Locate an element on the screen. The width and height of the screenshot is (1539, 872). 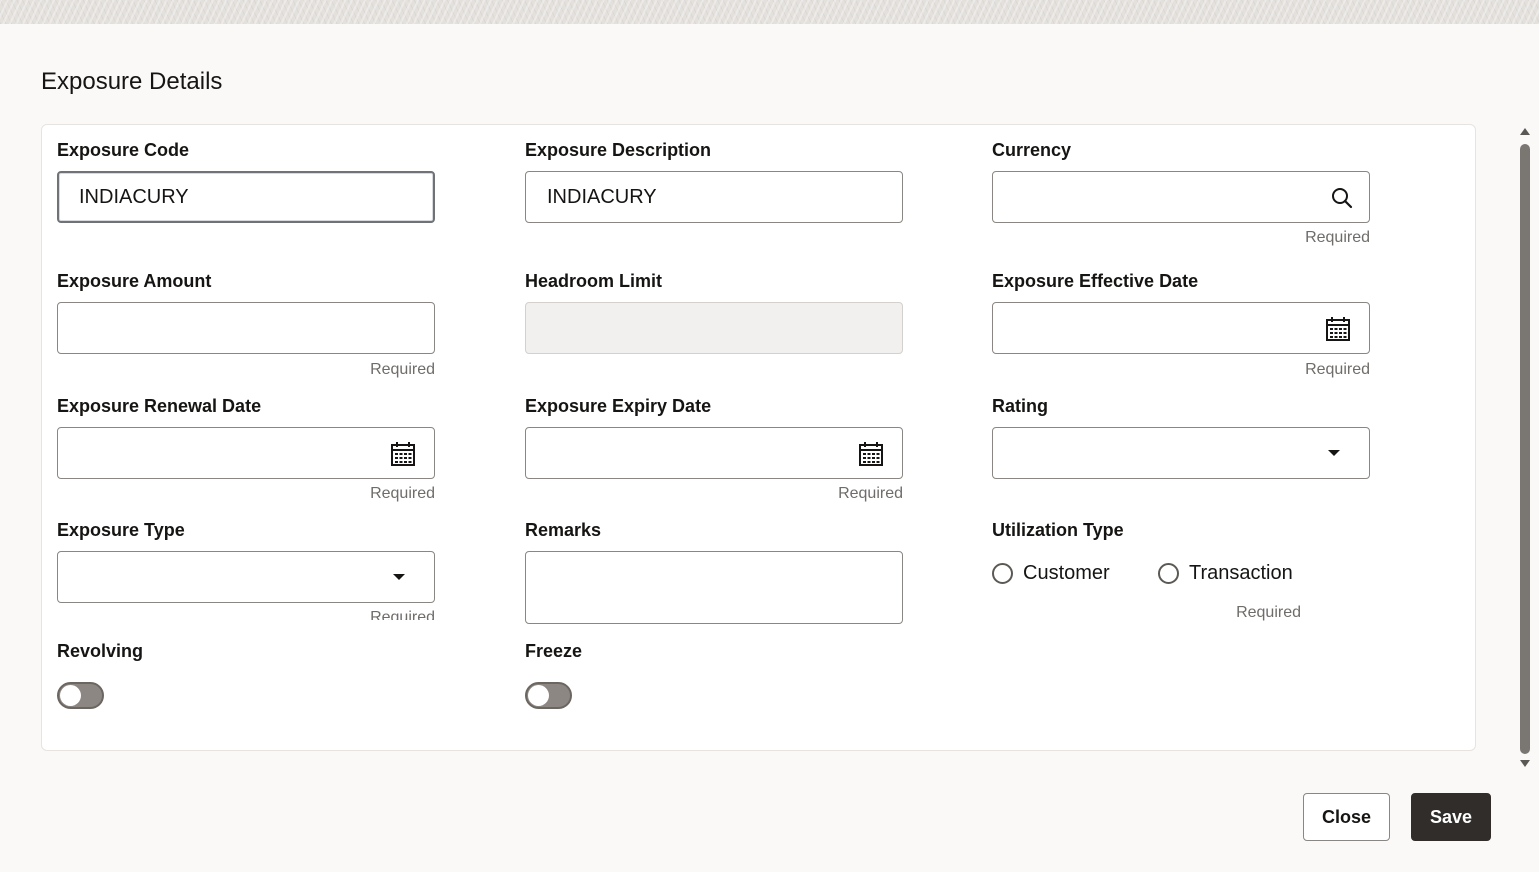
exposure-type-required-hint: Required is located at coordinates (402, 614).